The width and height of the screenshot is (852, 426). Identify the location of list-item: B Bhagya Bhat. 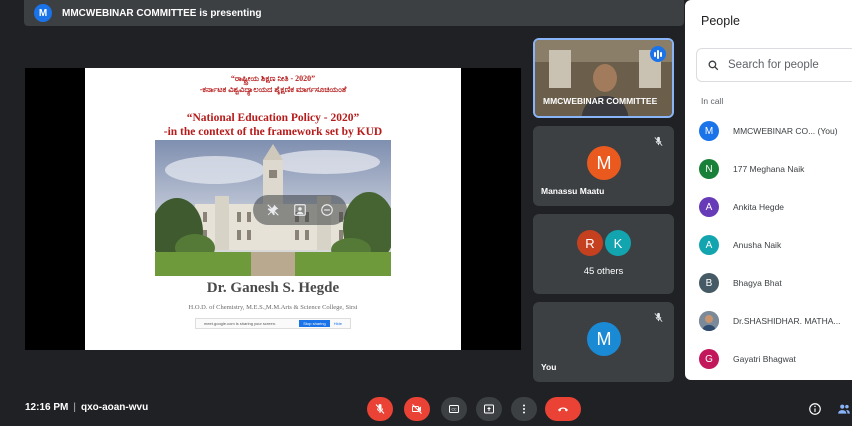
(768, 283).